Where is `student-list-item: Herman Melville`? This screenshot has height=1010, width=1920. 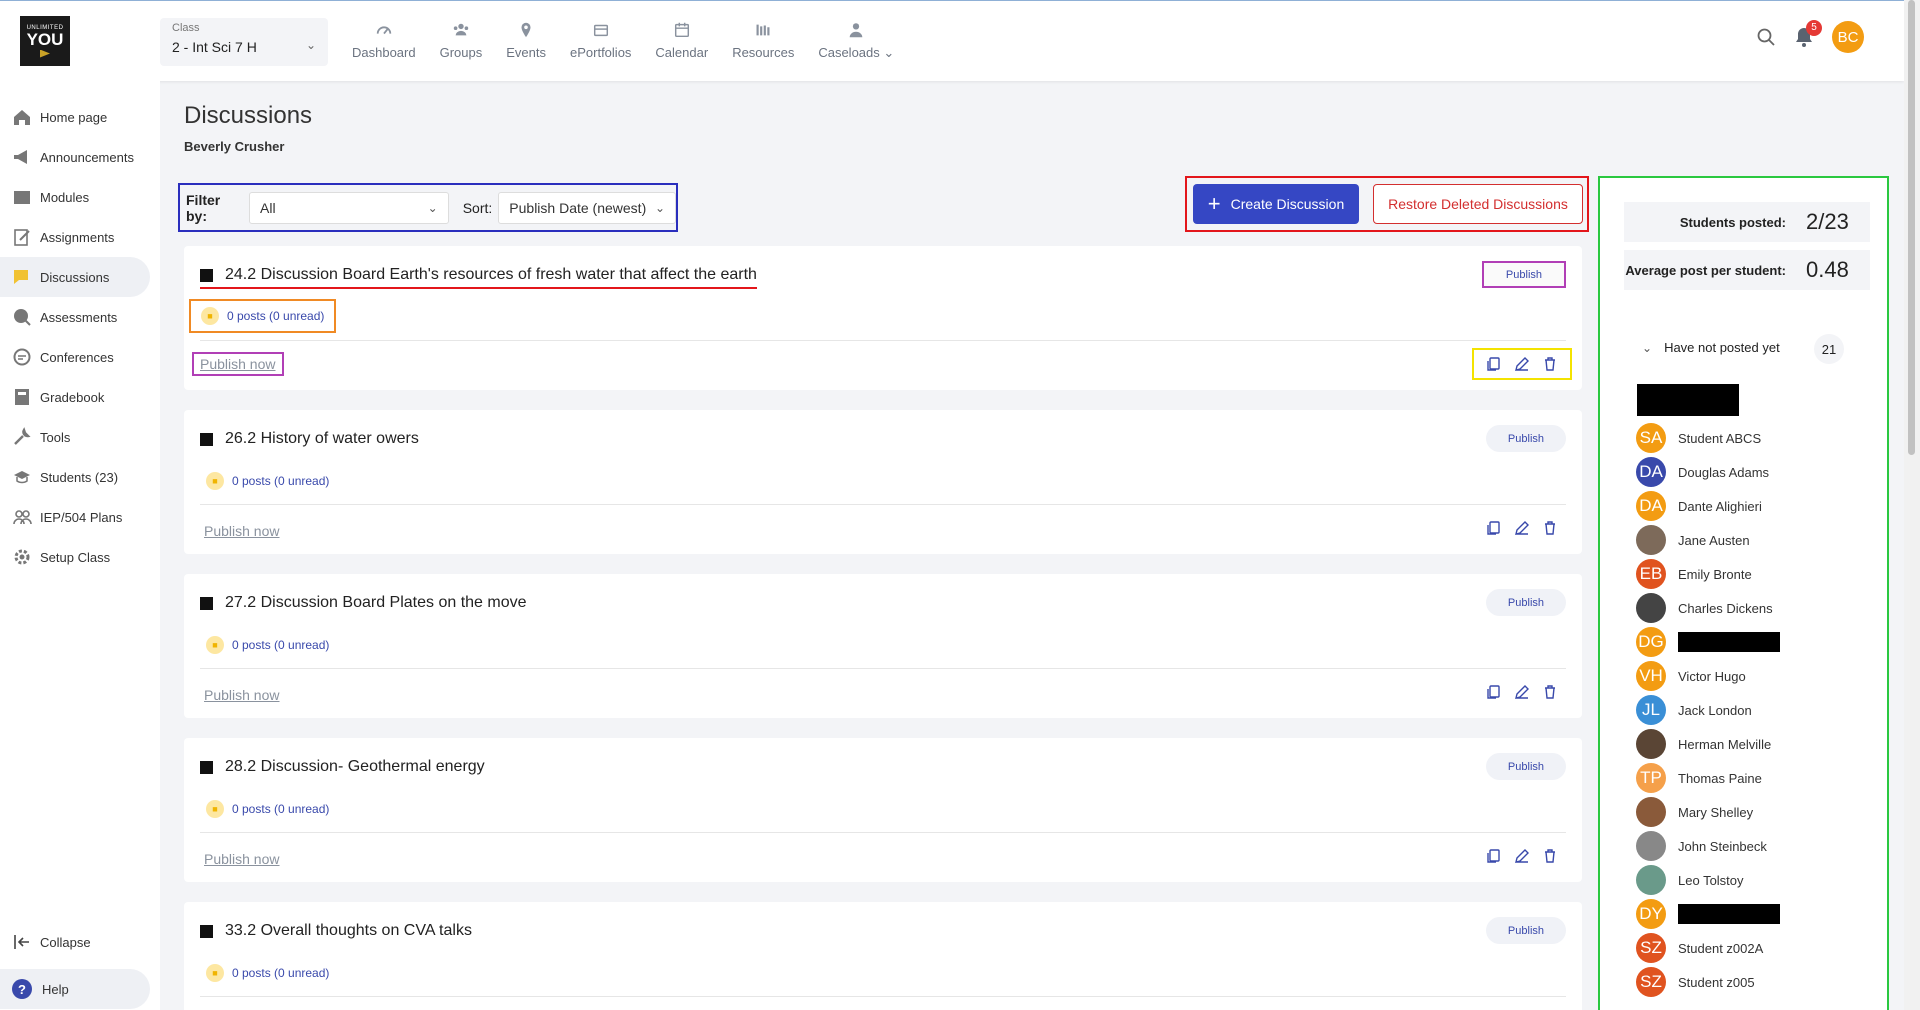 student-list-item: Herman Melville is located at coordinates (1708, 744).